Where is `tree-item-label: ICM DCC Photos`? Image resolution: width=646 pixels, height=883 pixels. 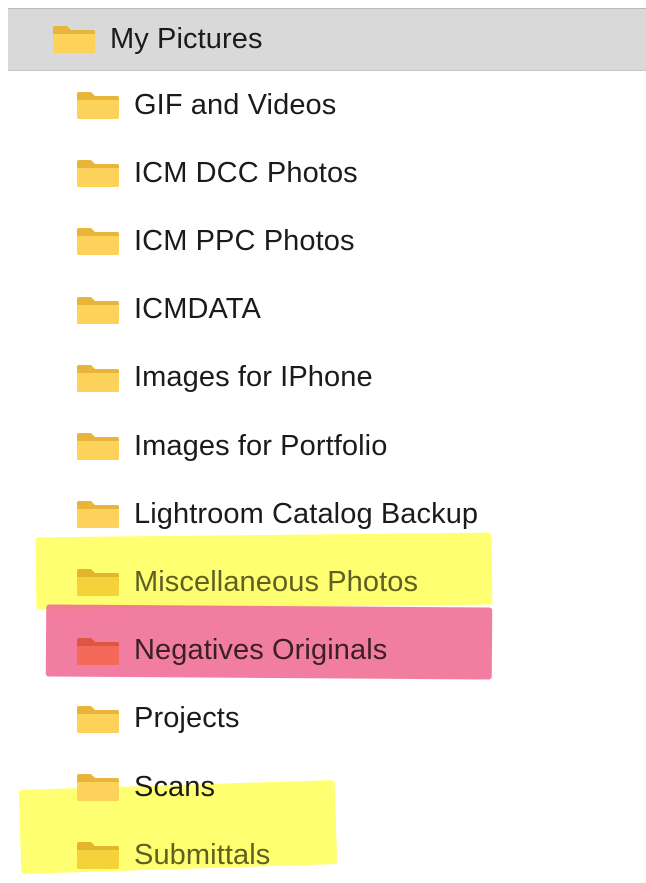 tree-item-label: ICM DCC Photos is located at coordinates (246, 172).